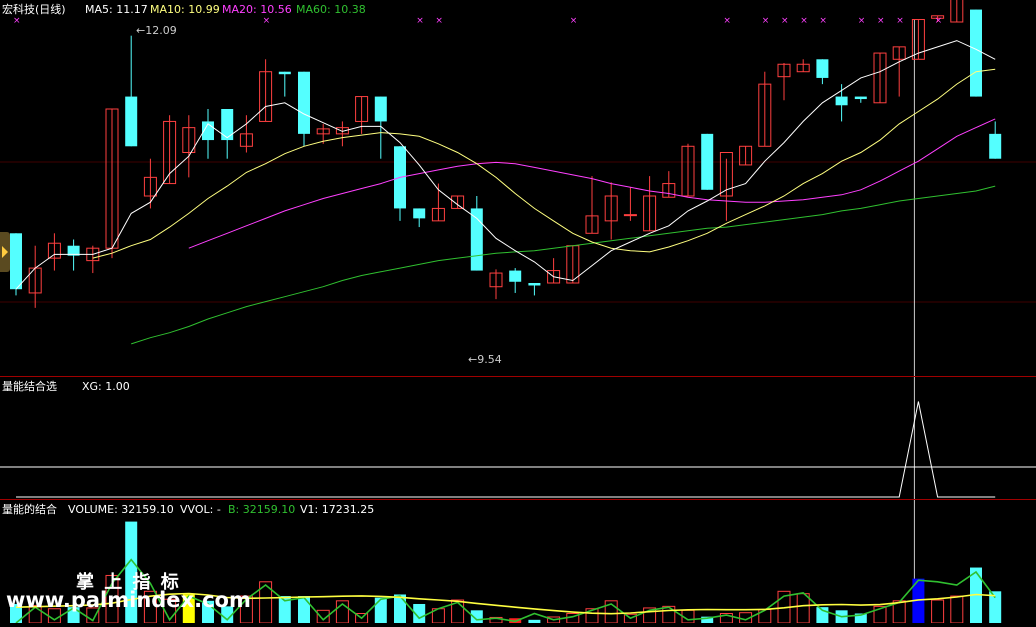  Describe the element at coordinates (34, 9) in the screenshot. I see `stock-title: 宏科技(日线)` at that location.